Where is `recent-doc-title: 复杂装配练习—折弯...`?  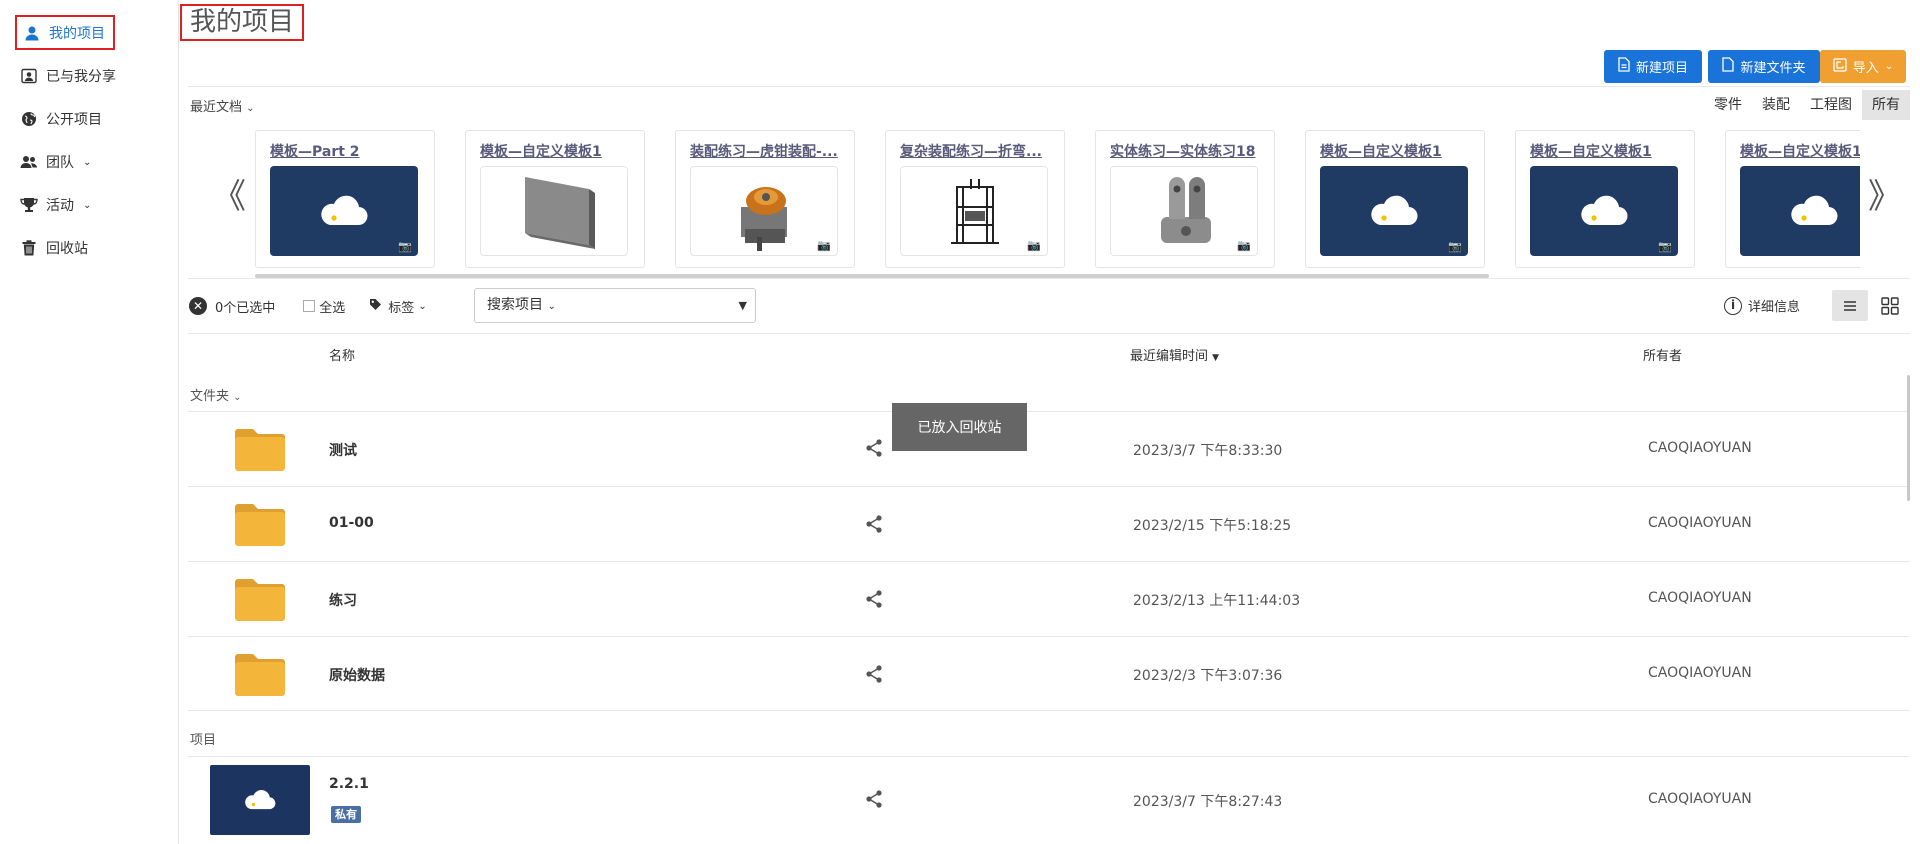 recent-doc-title: 复杂装配练习—折弯... is located at coordinates (980, 151).